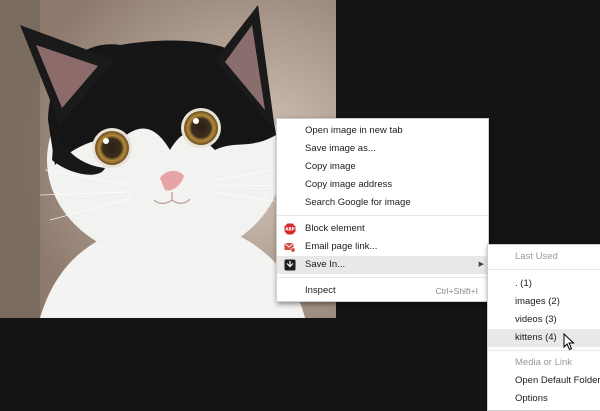 This screenshot has width=600, height=411. What do you see at coordinates (358, 202) in the screenshot?
I see `menu-item-label: Search Google for image` at bounding box center [358, 202].